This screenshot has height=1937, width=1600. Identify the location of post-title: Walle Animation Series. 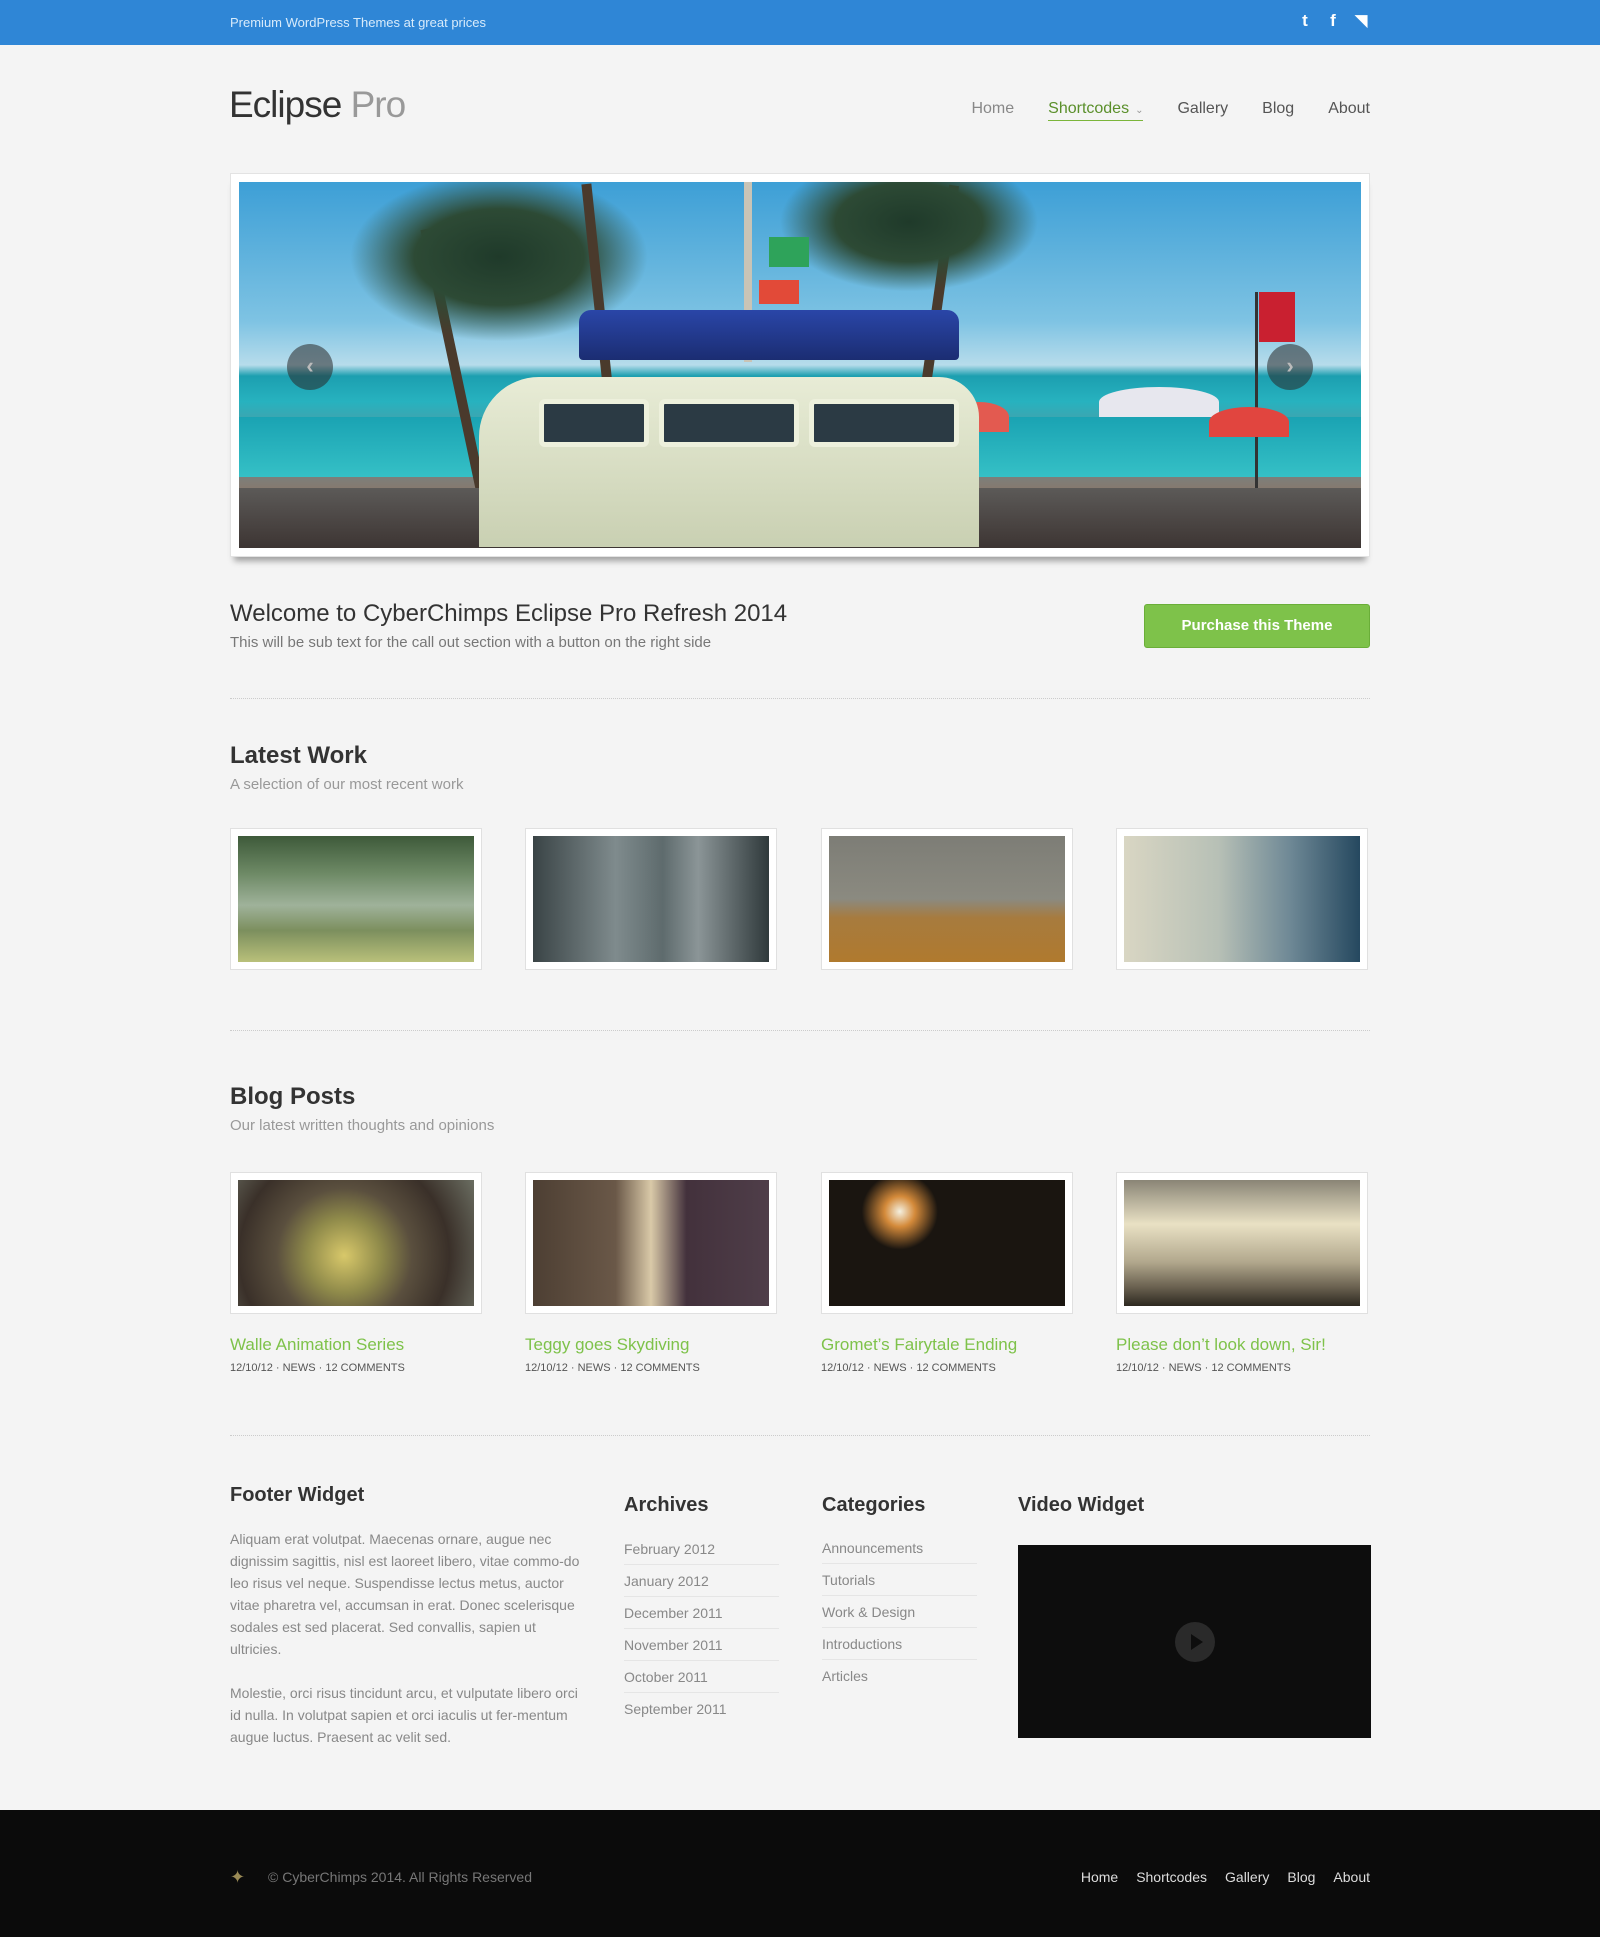
(317, 1345).